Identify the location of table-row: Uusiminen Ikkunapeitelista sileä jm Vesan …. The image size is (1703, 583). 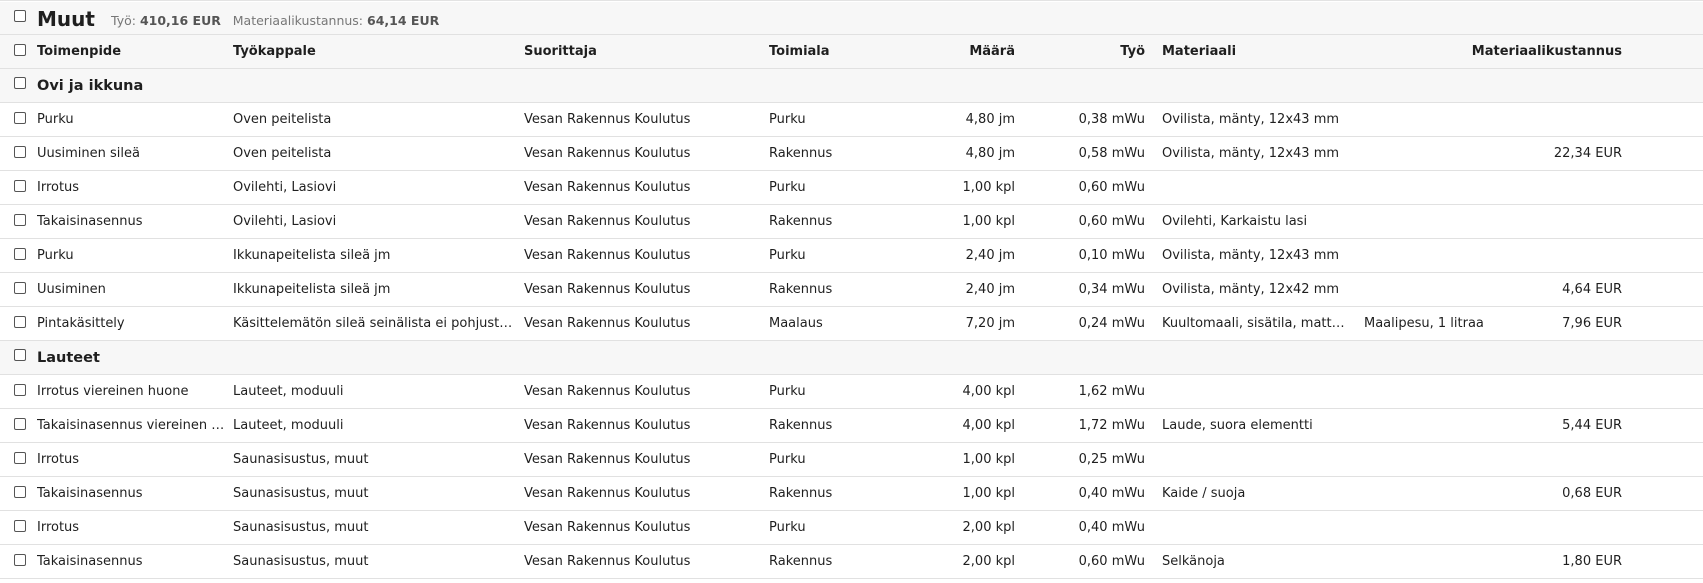
(851, 290).